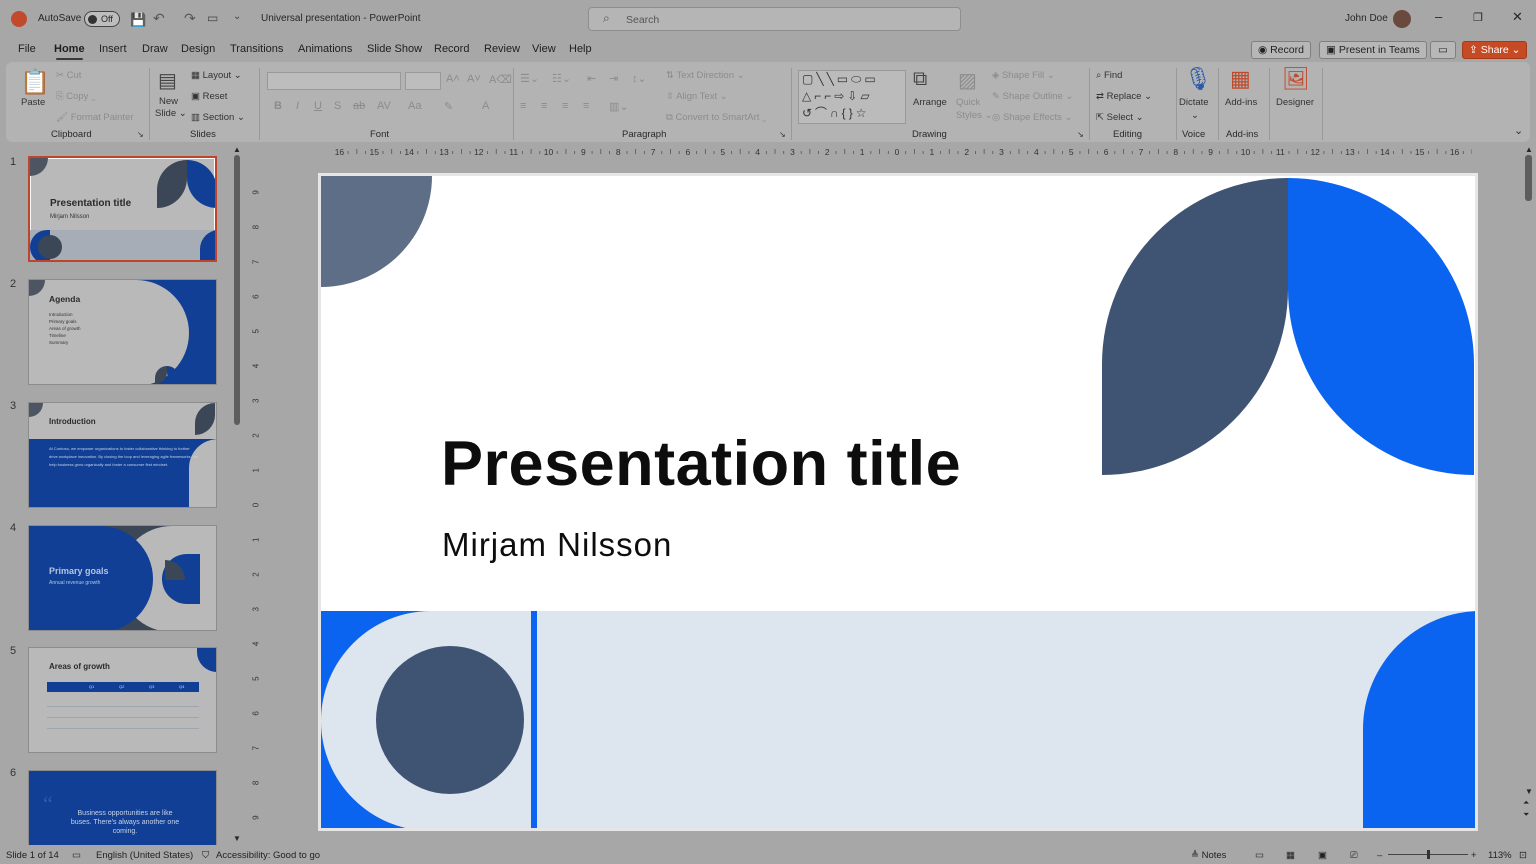 Image resolution: width=1536 pixels, height=864 pixels. What do you see at coordinates (258, 505) in the screenshot?
I see `vertical-ruler: 9 8 7 6 5 4 3 2 1 0 1 2 3 4 5 6 7 8 9` at bounding box center [258, 505].